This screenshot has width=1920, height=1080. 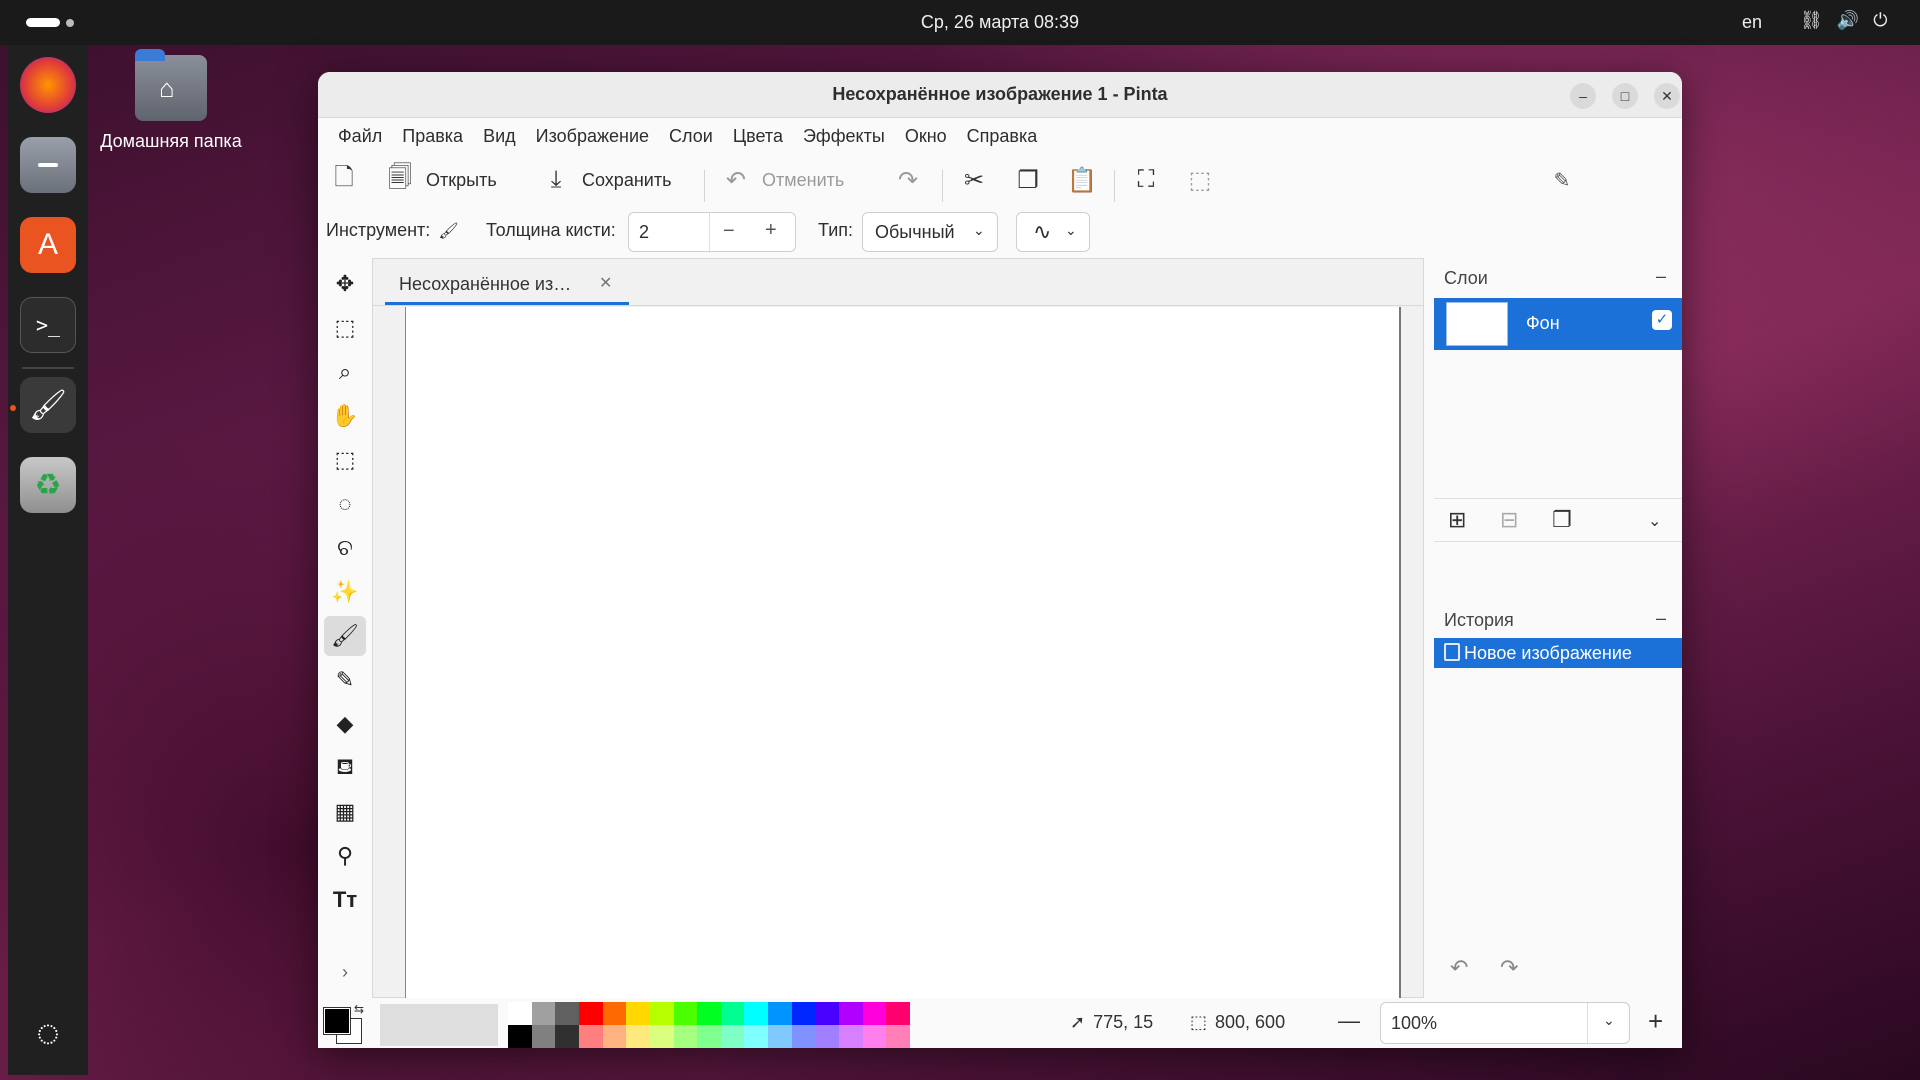 I want to click on crop-button: ⛶, so click(x=1146, y=180).